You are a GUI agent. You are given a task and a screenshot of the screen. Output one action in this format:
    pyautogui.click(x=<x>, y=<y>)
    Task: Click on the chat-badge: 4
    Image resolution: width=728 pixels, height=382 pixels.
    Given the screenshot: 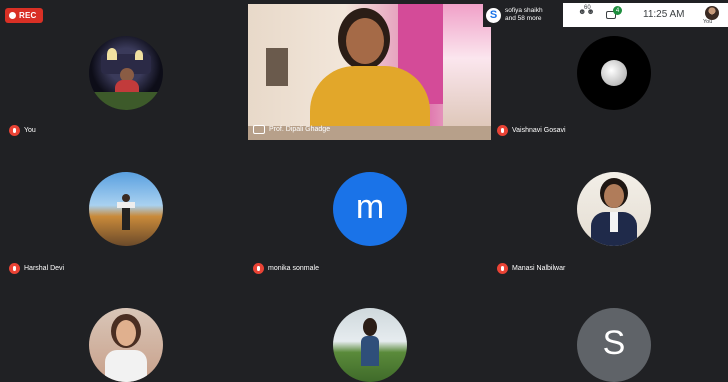 What is the action you would take?
    pyautogui.click(x=617, y=10)
    